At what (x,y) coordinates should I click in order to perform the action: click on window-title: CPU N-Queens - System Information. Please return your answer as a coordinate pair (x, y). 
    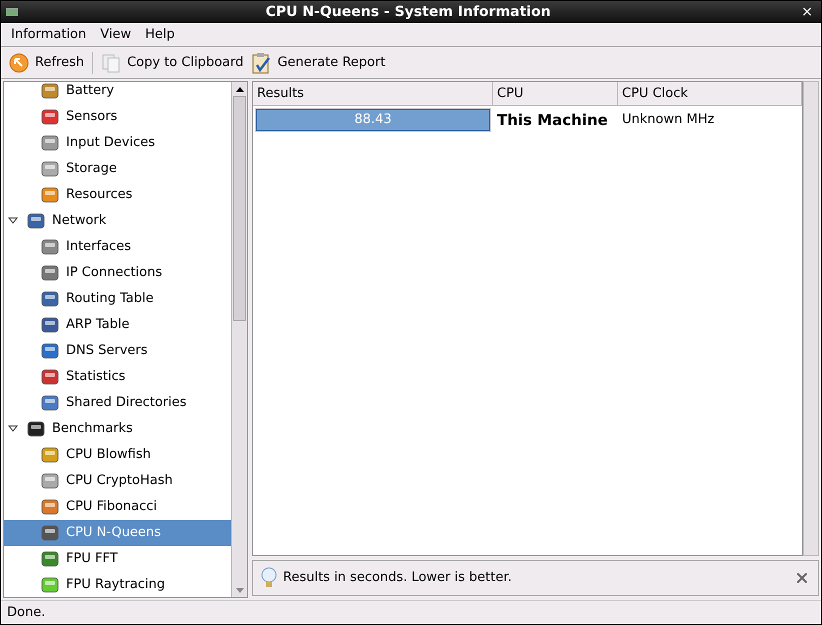
    Looking at the image, I should click on (408, 12).